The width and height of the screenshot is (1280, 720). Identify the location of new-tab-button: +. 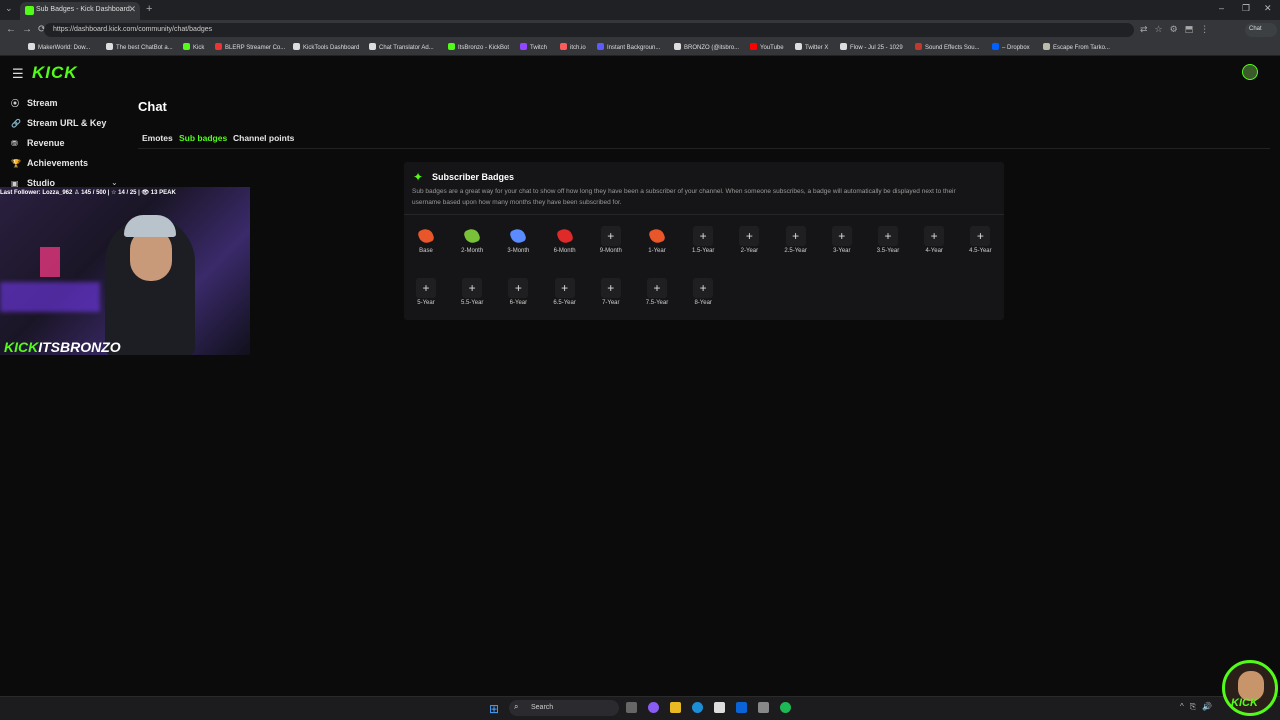
(149, 9).